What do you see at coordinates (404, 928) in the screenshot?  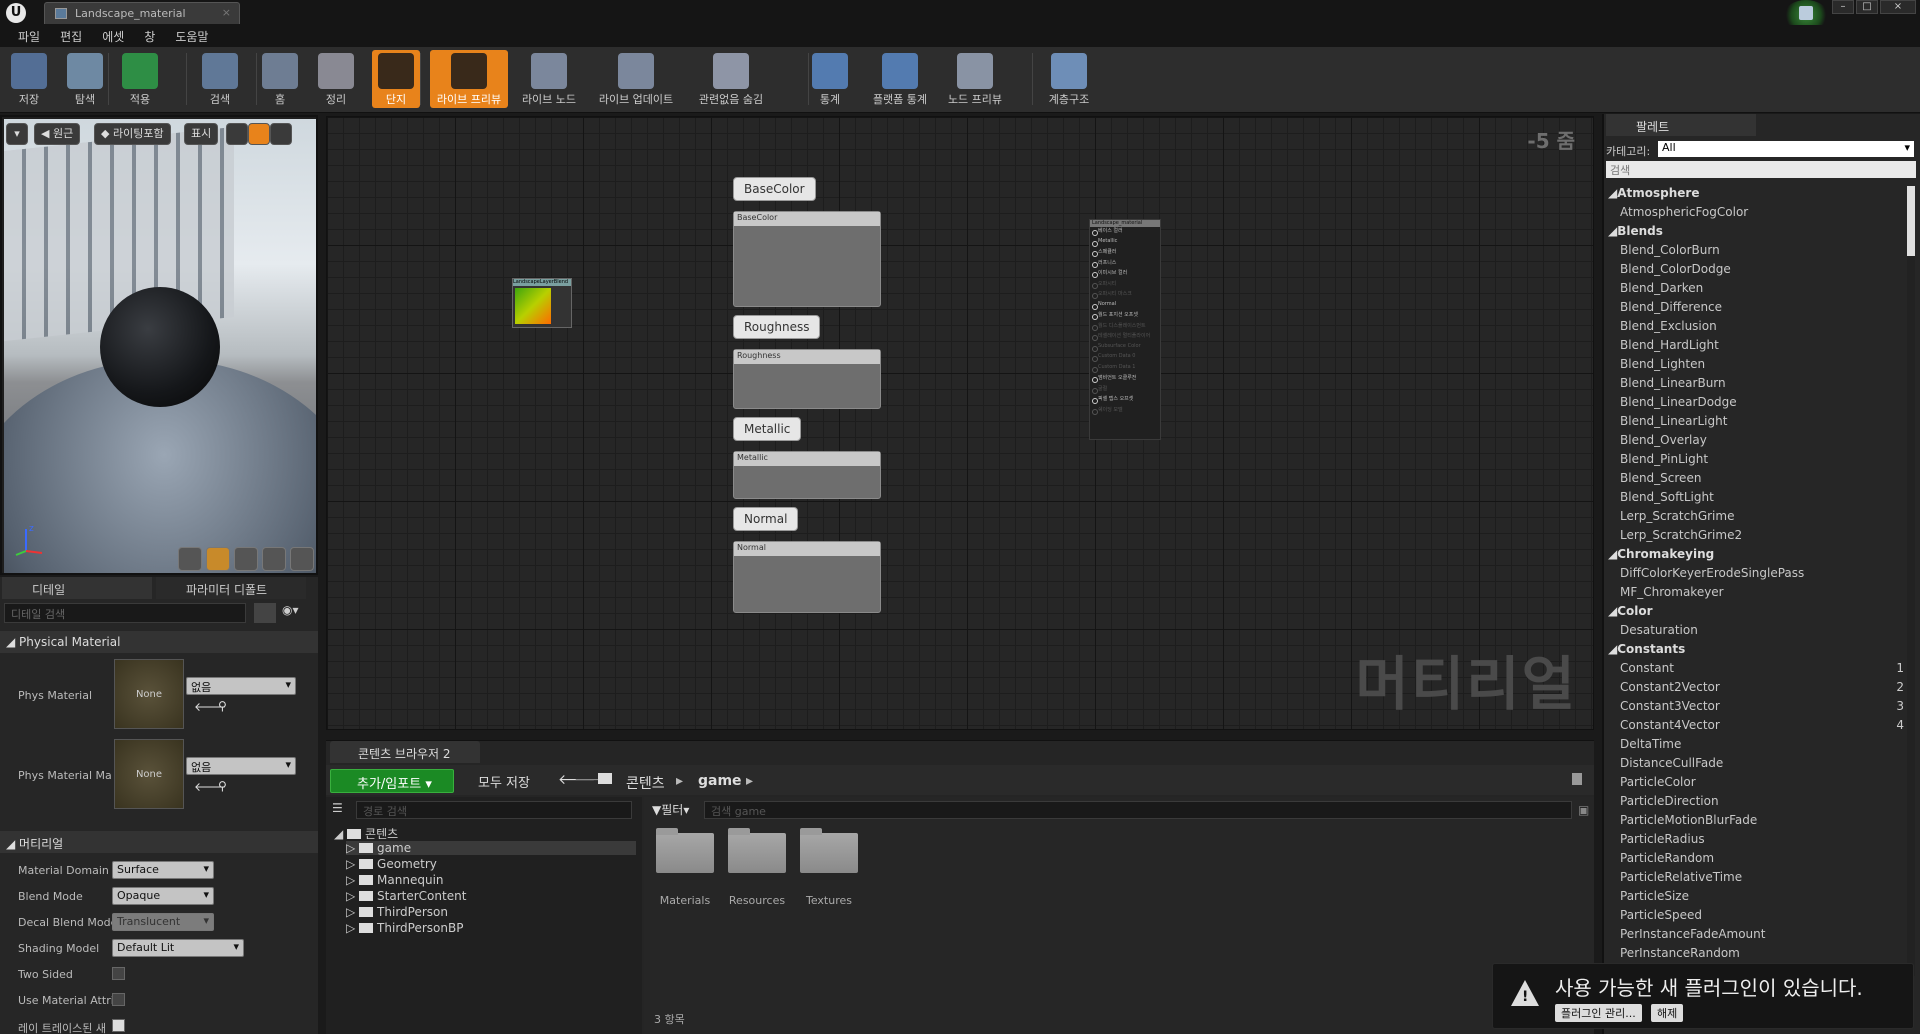 I see `tree-item: ▷ ThirdPersonBP` at bounding box center [404, 928].